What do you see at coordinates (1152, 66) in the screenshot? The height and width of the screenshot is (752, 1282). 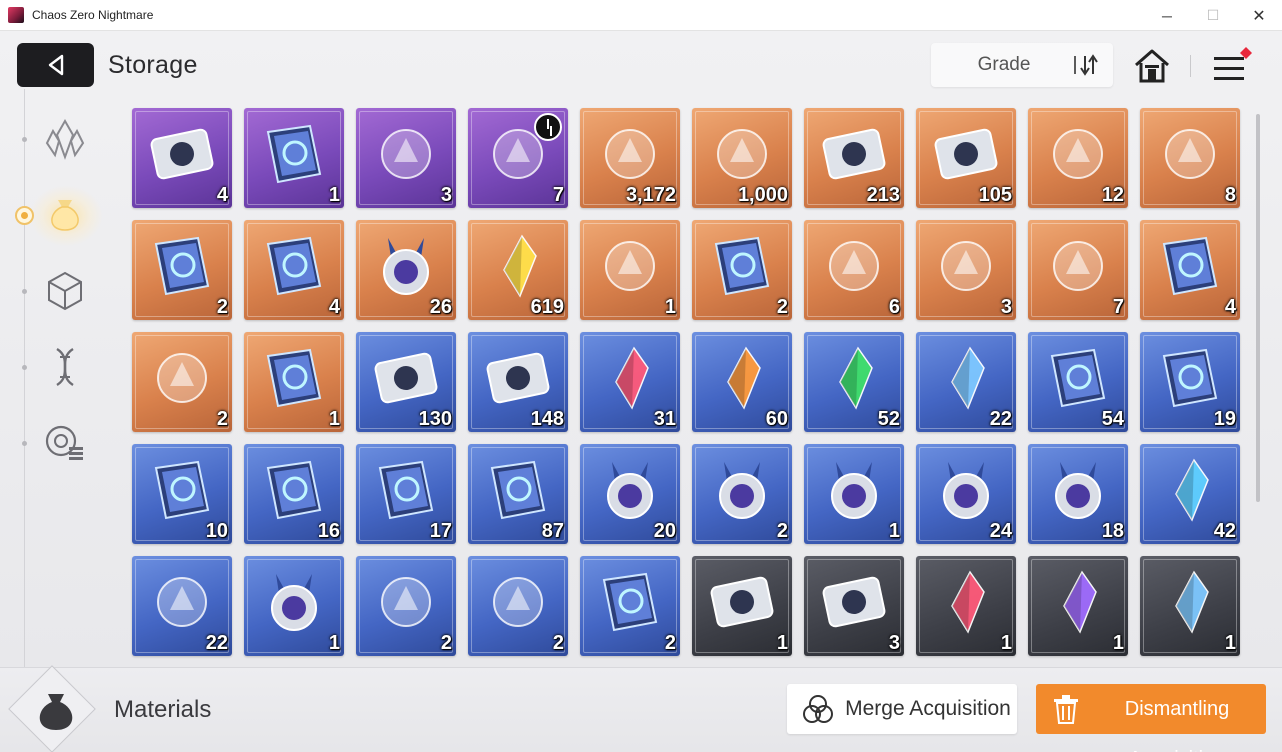 I see `home-icon` at bounding box center [1152, 66].